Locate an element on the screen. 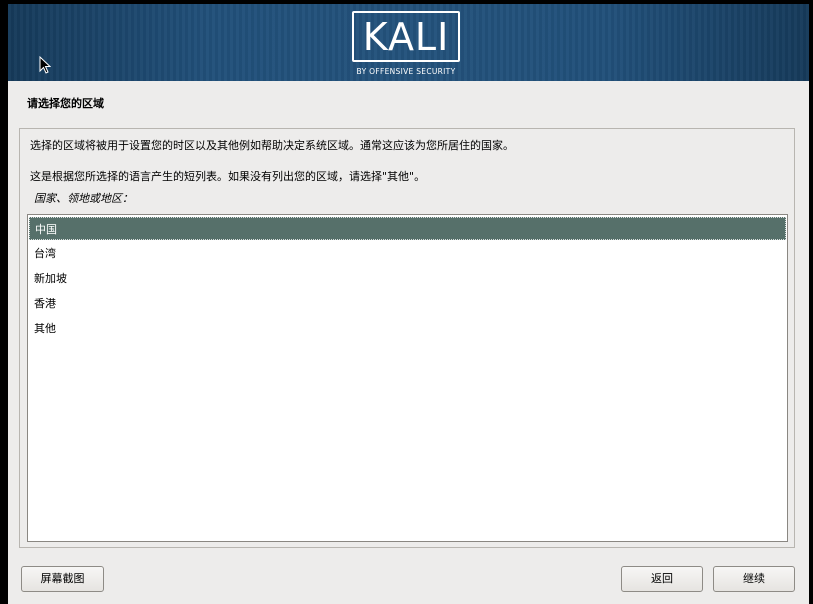  screenshot-button: 屏幕截图 is located at coordinates (62, 579).